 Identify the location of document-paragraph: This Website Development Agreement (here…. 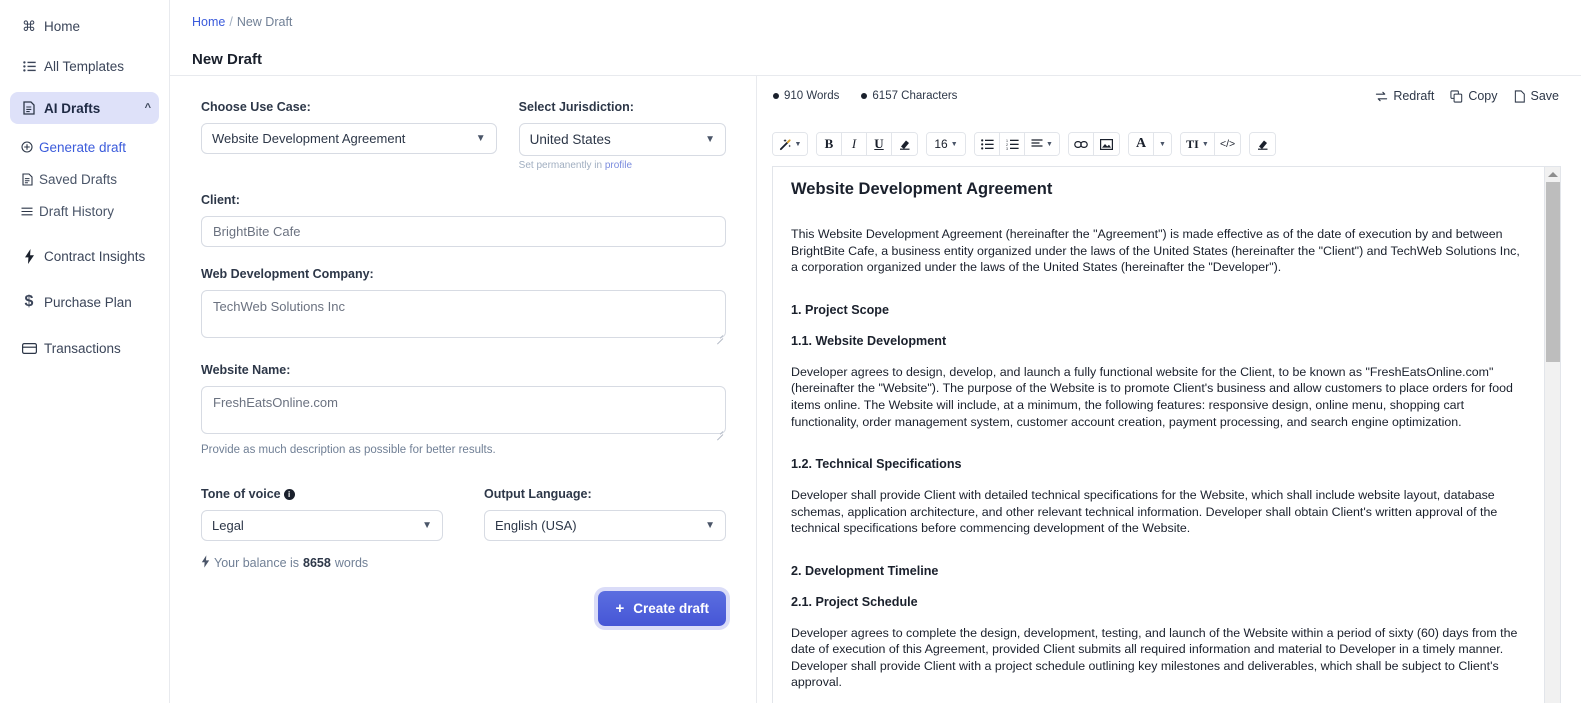
(1155, 251).